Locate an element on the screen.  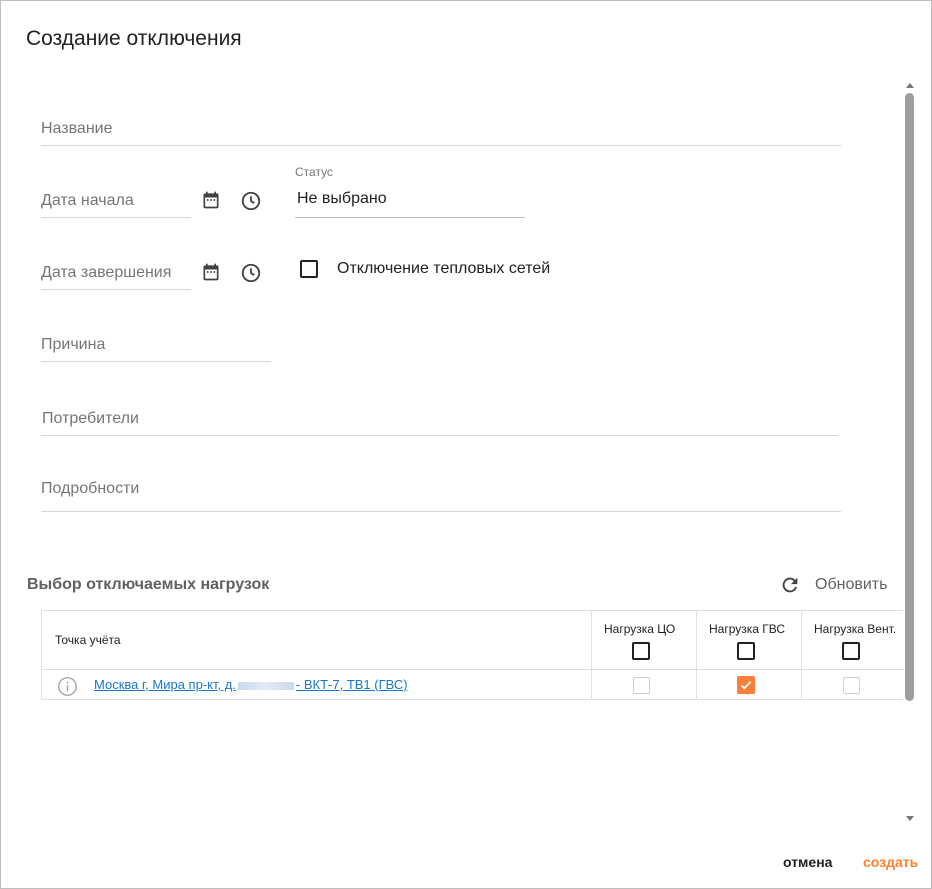
status-select: Не выбрано is located at coordinates (410, 200).